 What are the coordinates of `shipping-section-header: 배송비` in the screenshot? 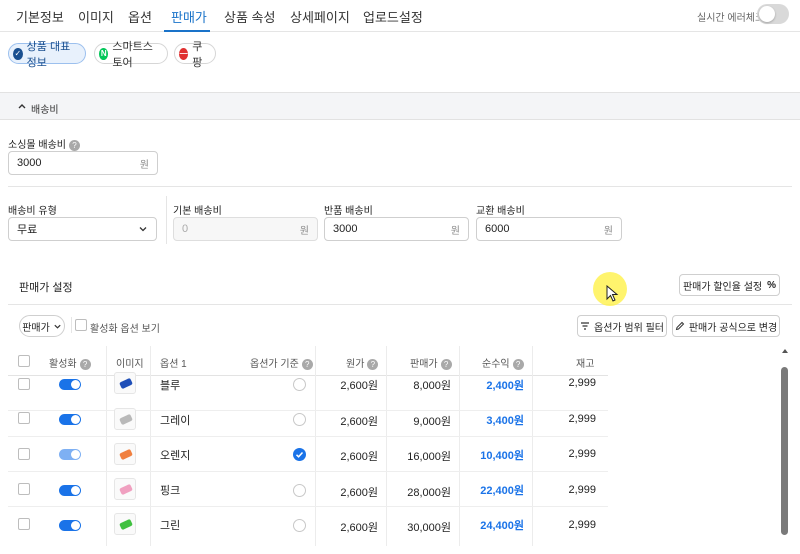 It's located at (400, 106).